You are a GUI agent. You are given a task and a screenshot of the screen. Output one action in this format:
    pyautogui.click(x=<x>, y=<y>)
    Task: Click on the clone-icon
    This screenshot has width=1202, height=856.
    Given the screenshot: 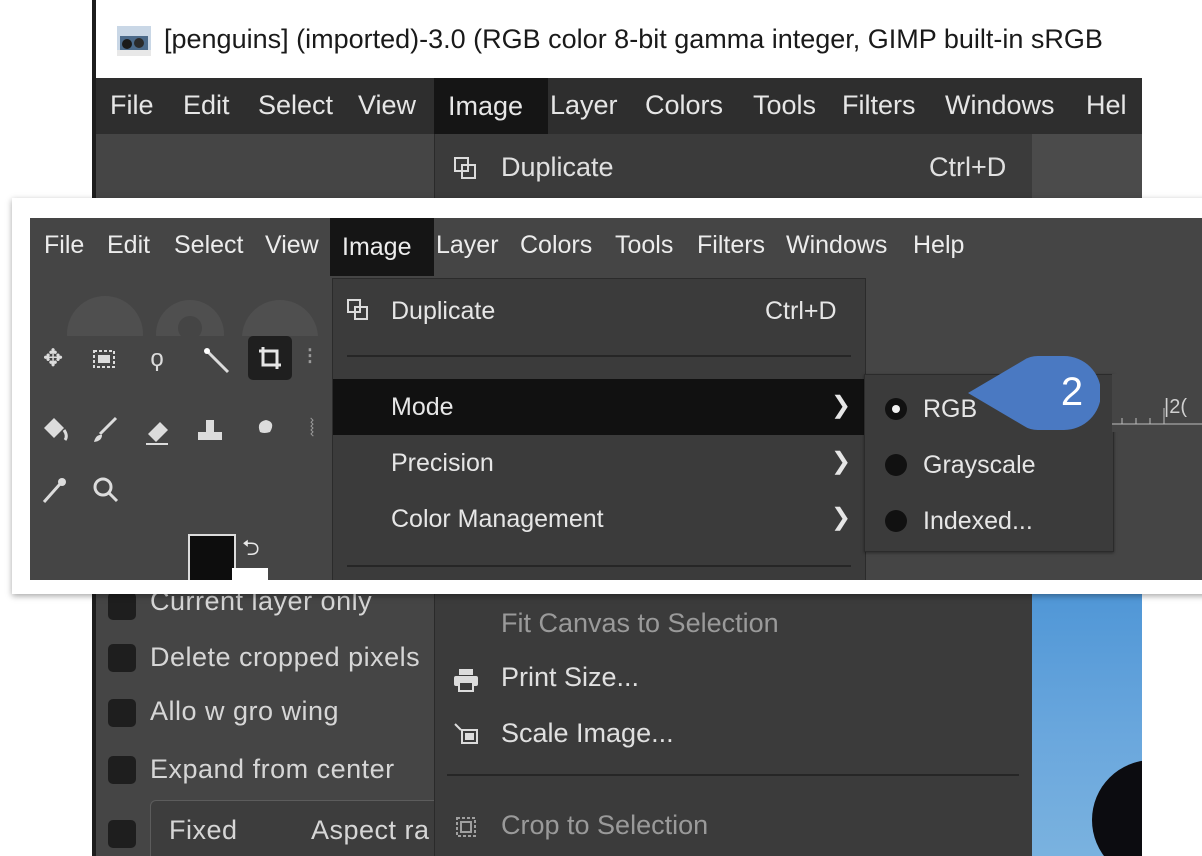 What is the action you would take?
    pyautogui.click(x=210, y=430)
    